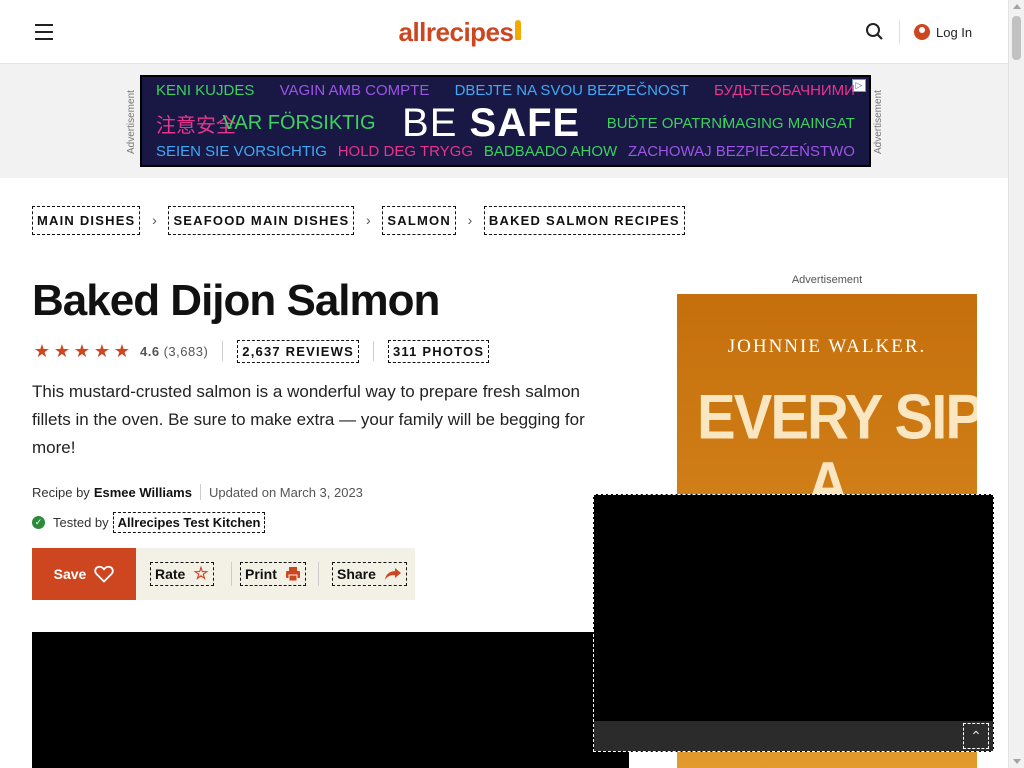 This screenshot has height=768, width=1024. Describe the element at coordinates (666, 123) in the screenshot. I see `ad-text: BUĎTE OPATRNÍ` at that location.